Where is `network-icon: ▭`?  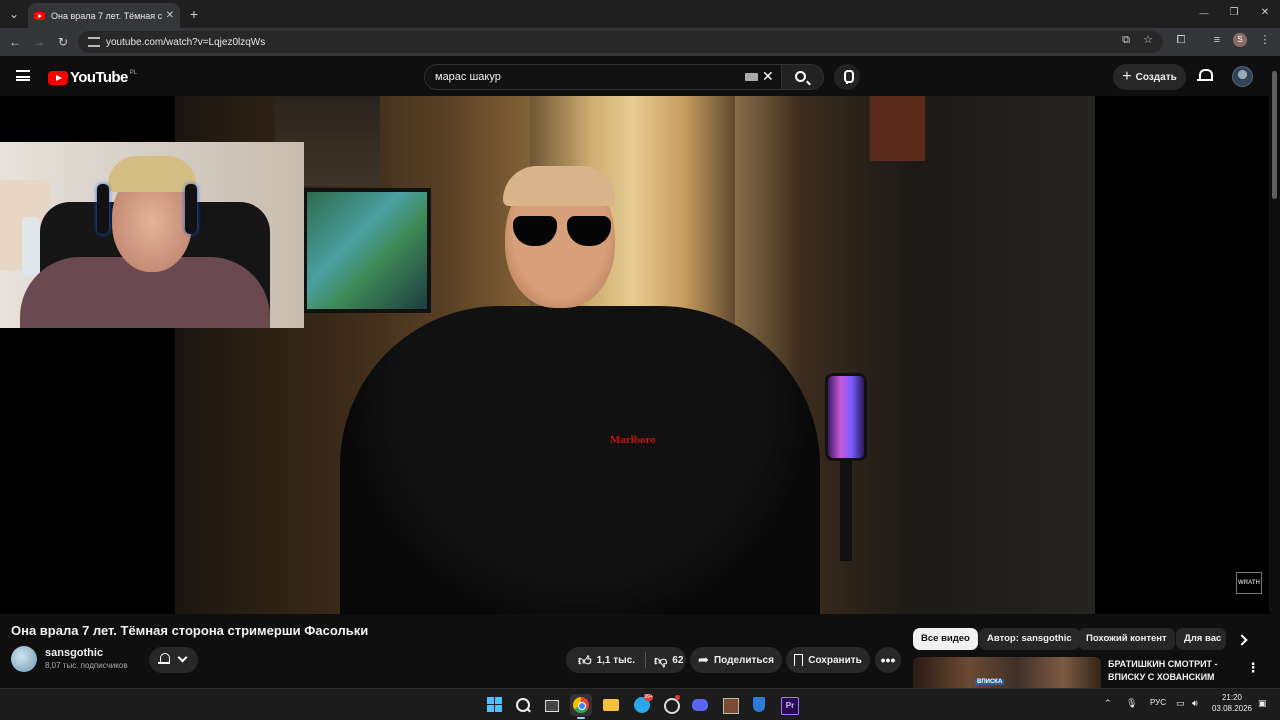 network-icon: ▭ is located at coordinates (1180, 703).